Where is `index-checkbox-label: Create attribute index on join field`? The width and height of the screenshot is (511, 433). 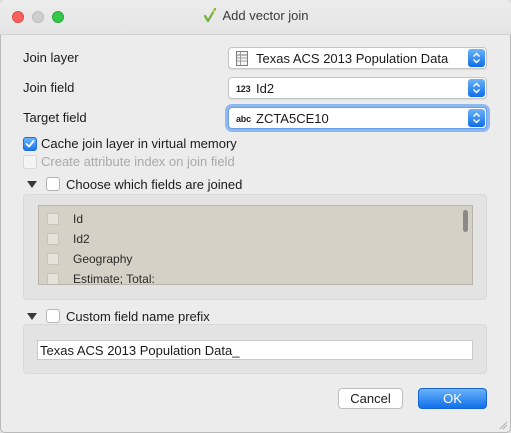 index-checkbox-label: Create attribute index on join field is located at coordinates (138, 161).